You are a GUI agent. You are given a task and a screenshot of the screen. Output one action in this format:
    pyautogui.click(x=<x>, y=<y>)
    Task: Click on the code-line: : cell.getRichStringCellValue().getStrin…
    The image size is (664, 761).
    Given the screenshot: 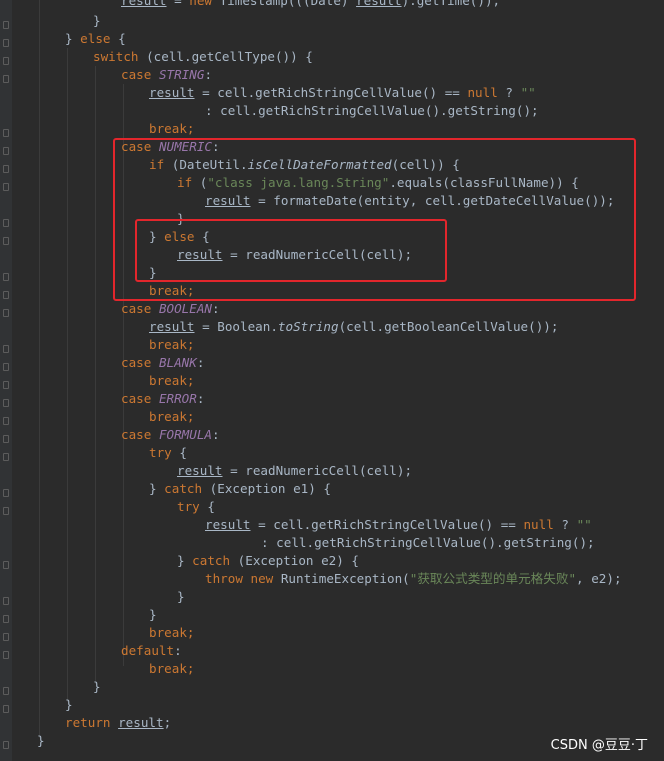 What is the action you would take?
    pyautogui.click(x=428, y=543)
    